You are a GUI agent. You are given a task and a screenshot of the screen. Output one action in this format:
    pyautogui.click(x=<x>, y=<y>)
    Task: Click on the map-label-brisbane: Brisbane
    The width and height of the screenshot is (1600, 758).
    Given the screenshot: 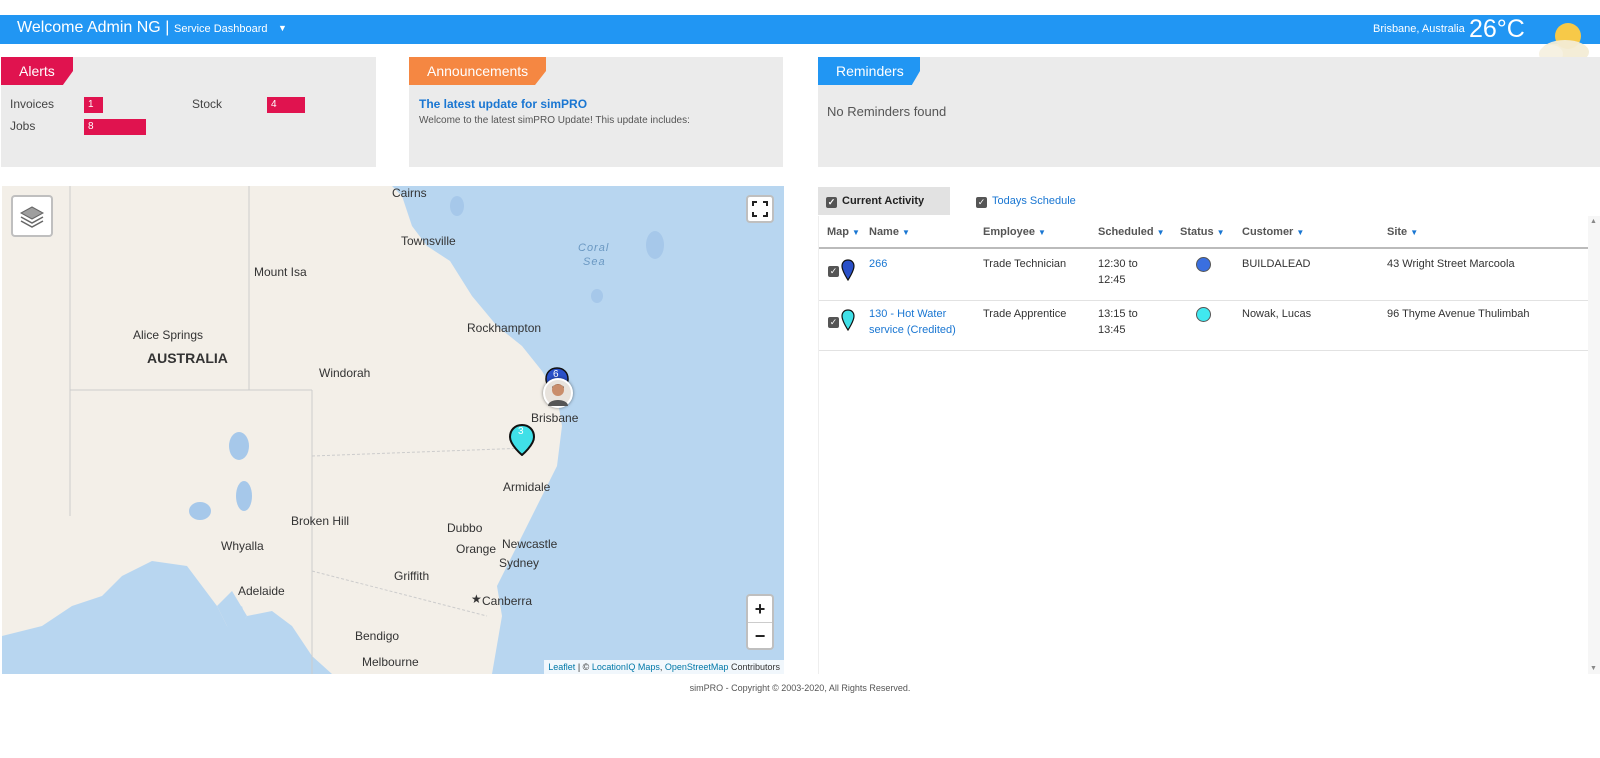 What is the action you would take?
    pyautogui.click(x=555, y=418)
    